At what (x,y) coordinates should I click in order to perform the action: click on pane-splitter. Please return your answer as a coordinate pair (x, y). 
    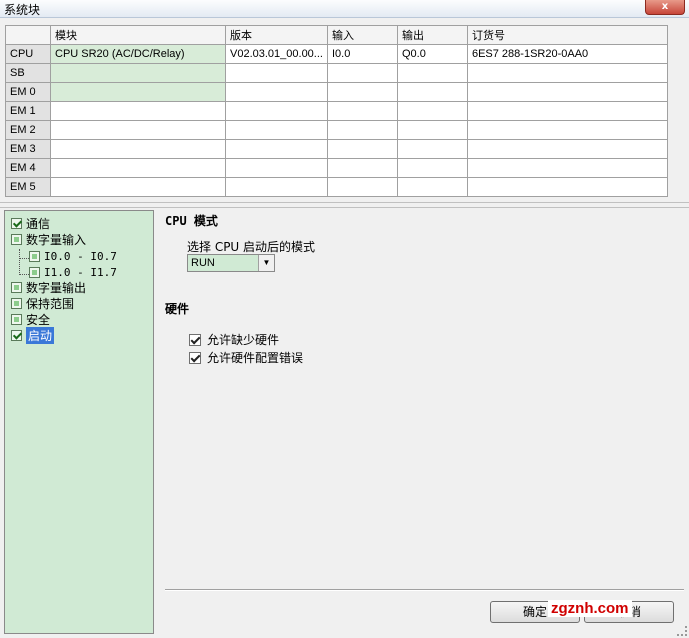
    Looking at the image, I should click on (344, 205).